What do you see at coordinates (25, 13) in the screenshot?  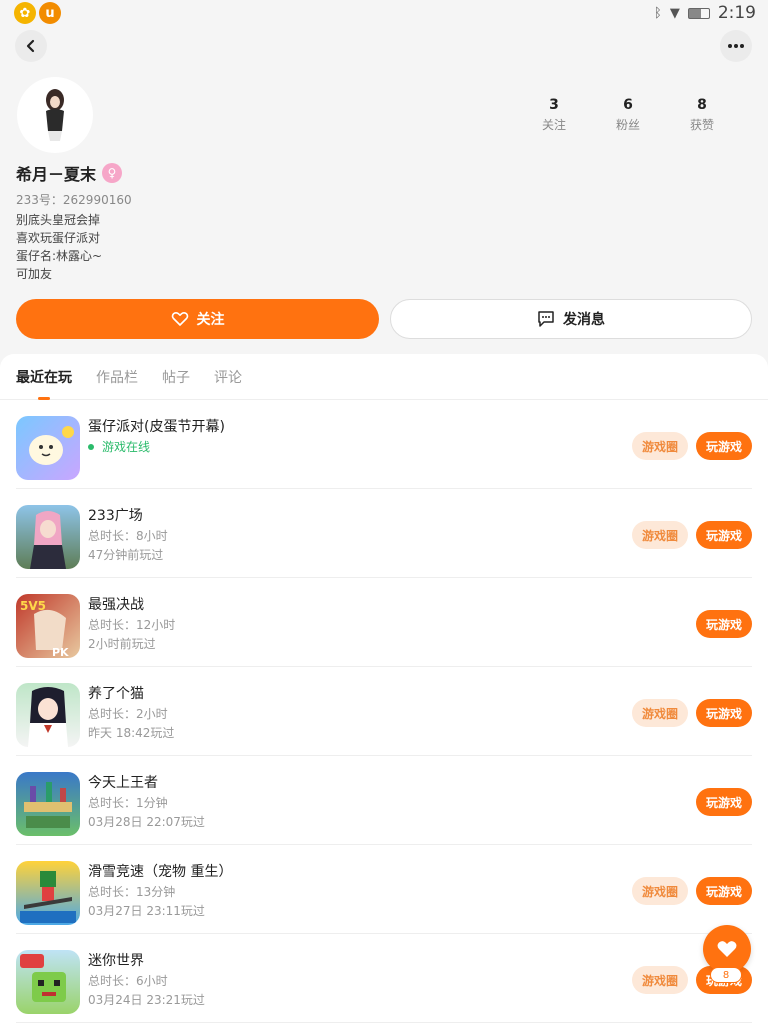 I see `flower-app-icon: ✿` at bounding box center [25, 13].